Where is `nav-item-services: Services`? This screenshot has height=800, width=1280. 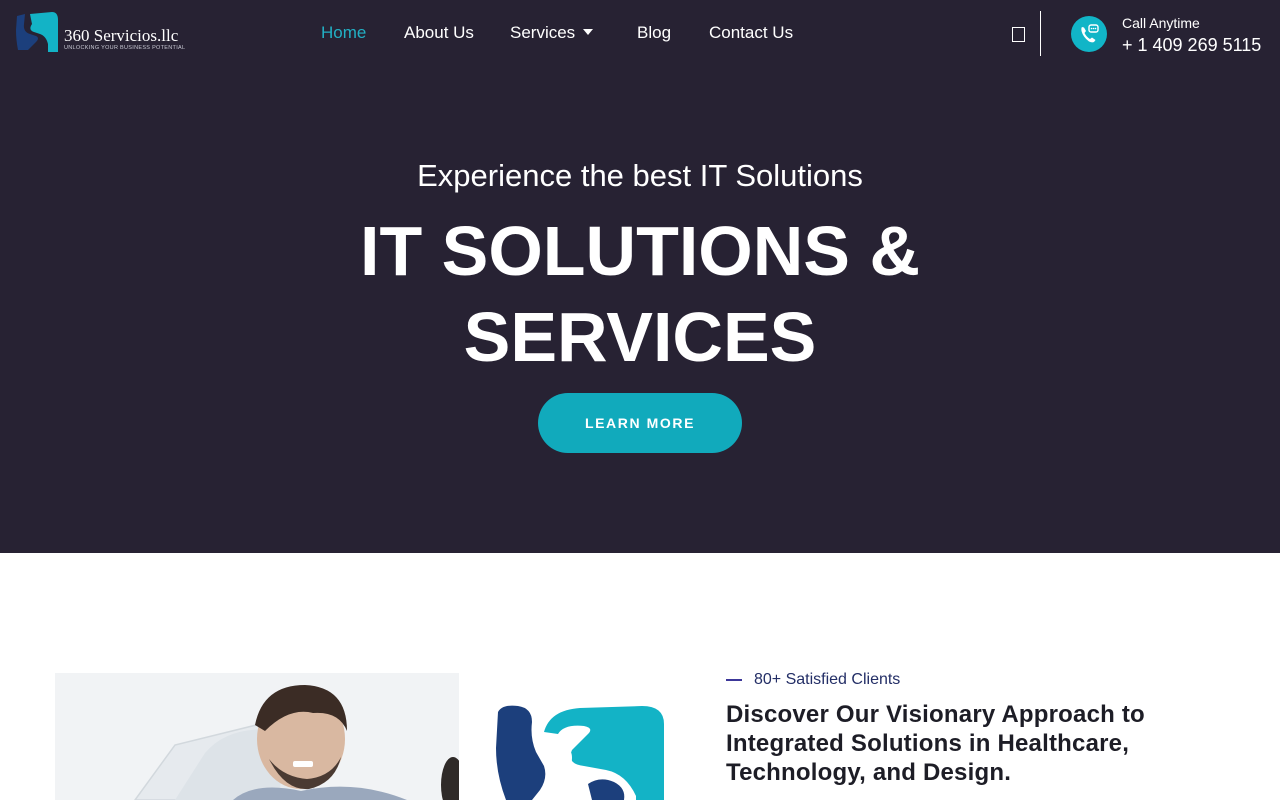 nav-item-services: Services is located at coordinates (552, 33).